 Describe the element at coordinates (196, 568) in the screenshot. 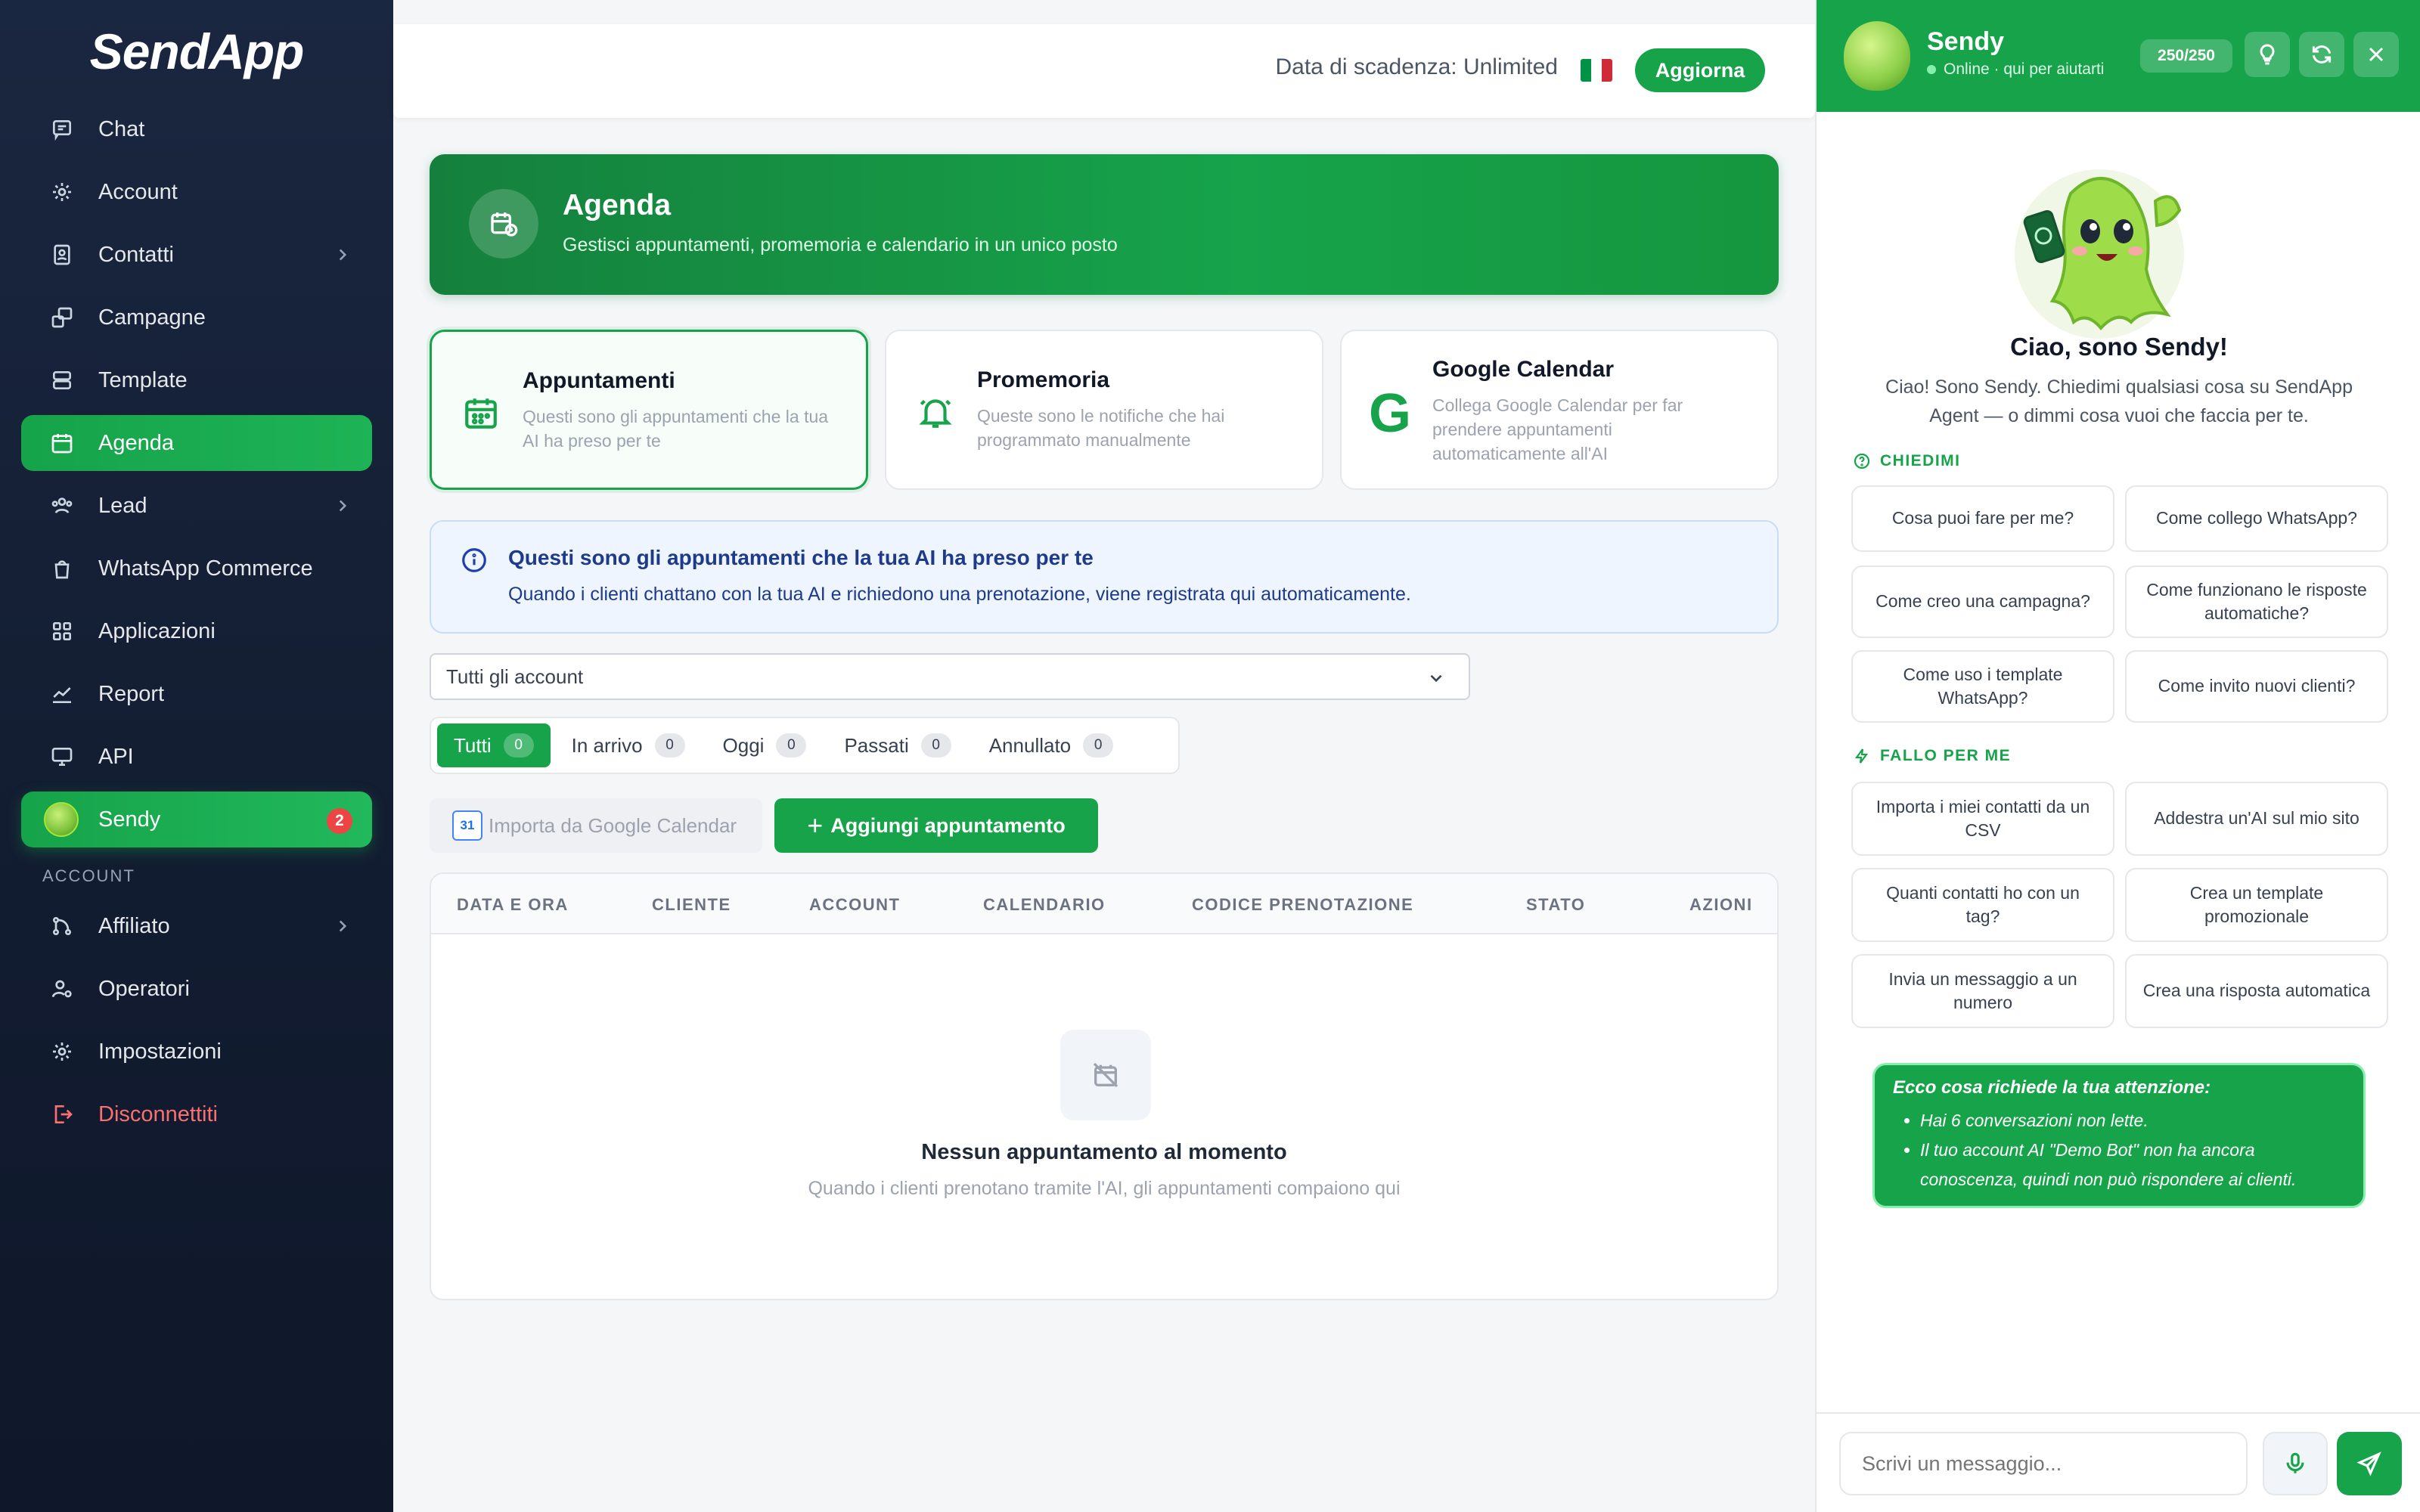

I see `sidebar-item-whatsapp-commerce: WhatsApp Commerce` at that location.